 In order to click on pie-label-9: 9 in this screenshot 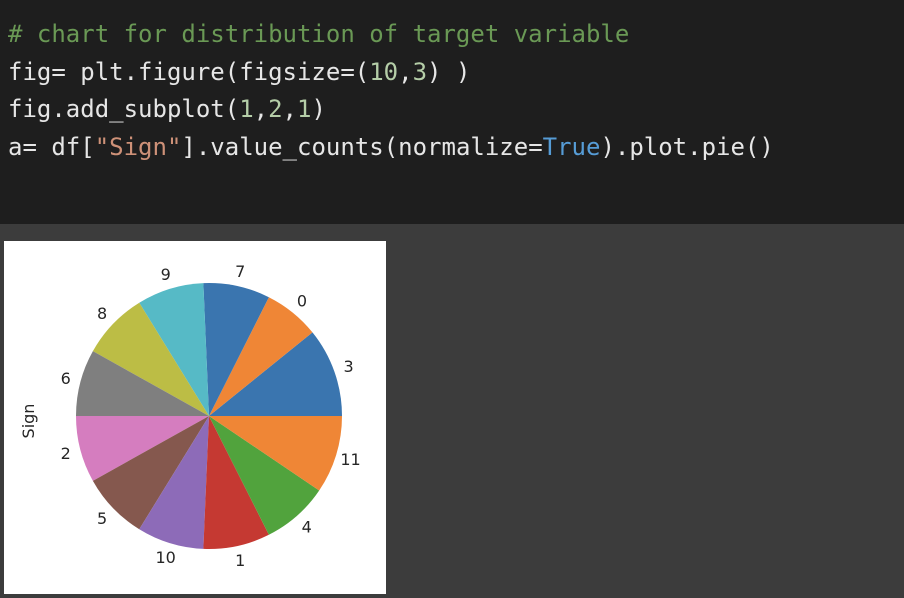, I will do `click(166, 274)`.